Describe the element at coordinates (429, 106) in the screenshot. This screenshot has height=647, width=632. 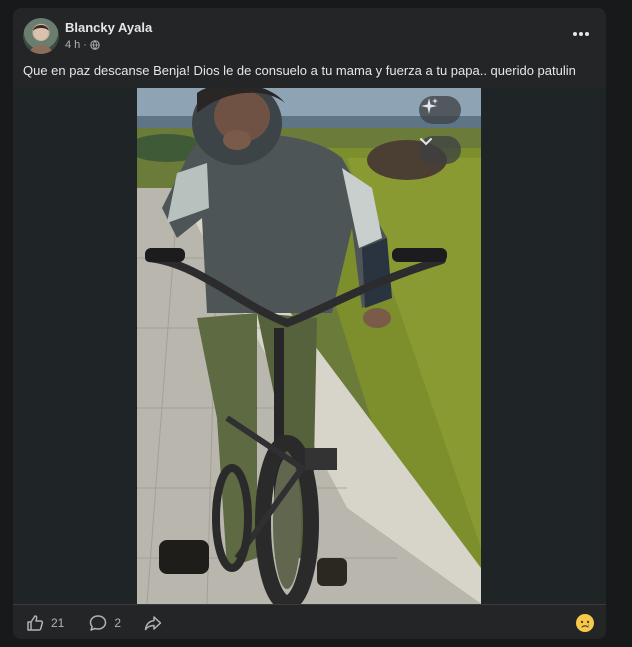
I see `sparkle-icon` at that location.